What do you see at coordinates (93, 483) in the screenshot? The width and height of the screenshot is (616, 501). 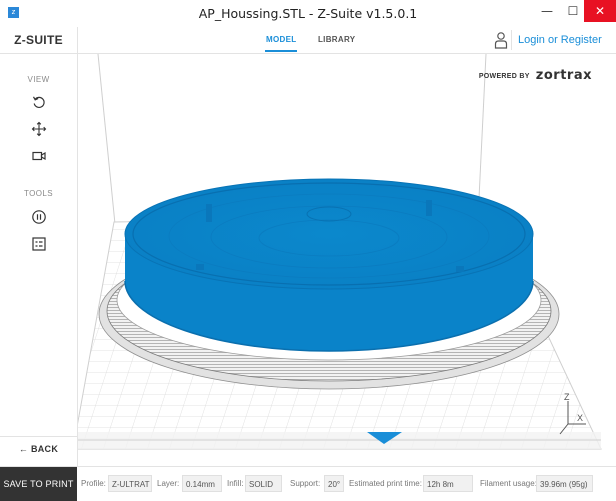 I see `profile-label: Profile:` at bounding box center [93, 483].